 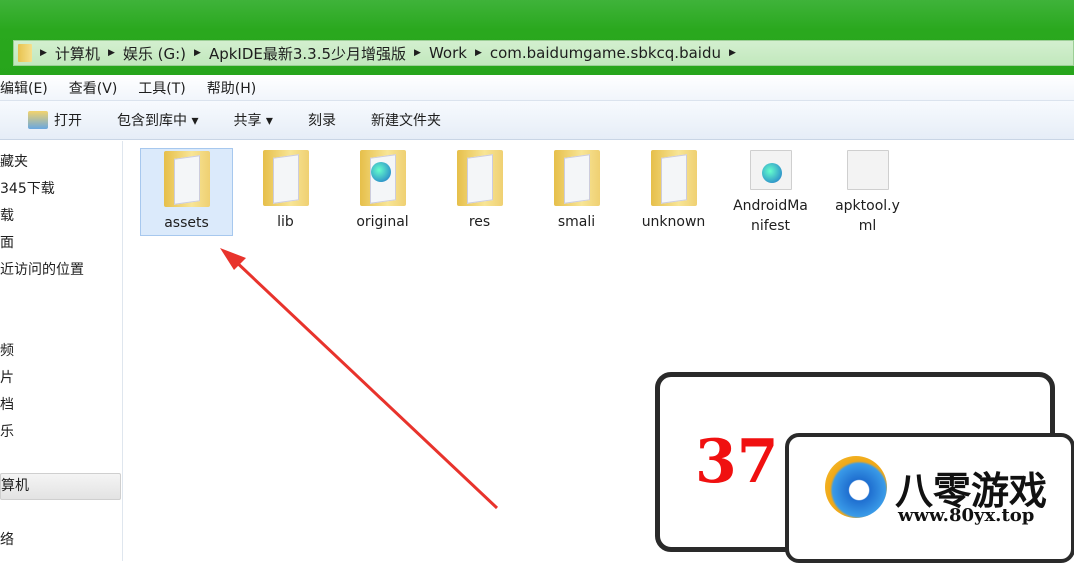 What do you see at coordinates (966, 515) in the screenshot?
I see `watermark-url: www.80yx.top` at bounding box center [966, 515].